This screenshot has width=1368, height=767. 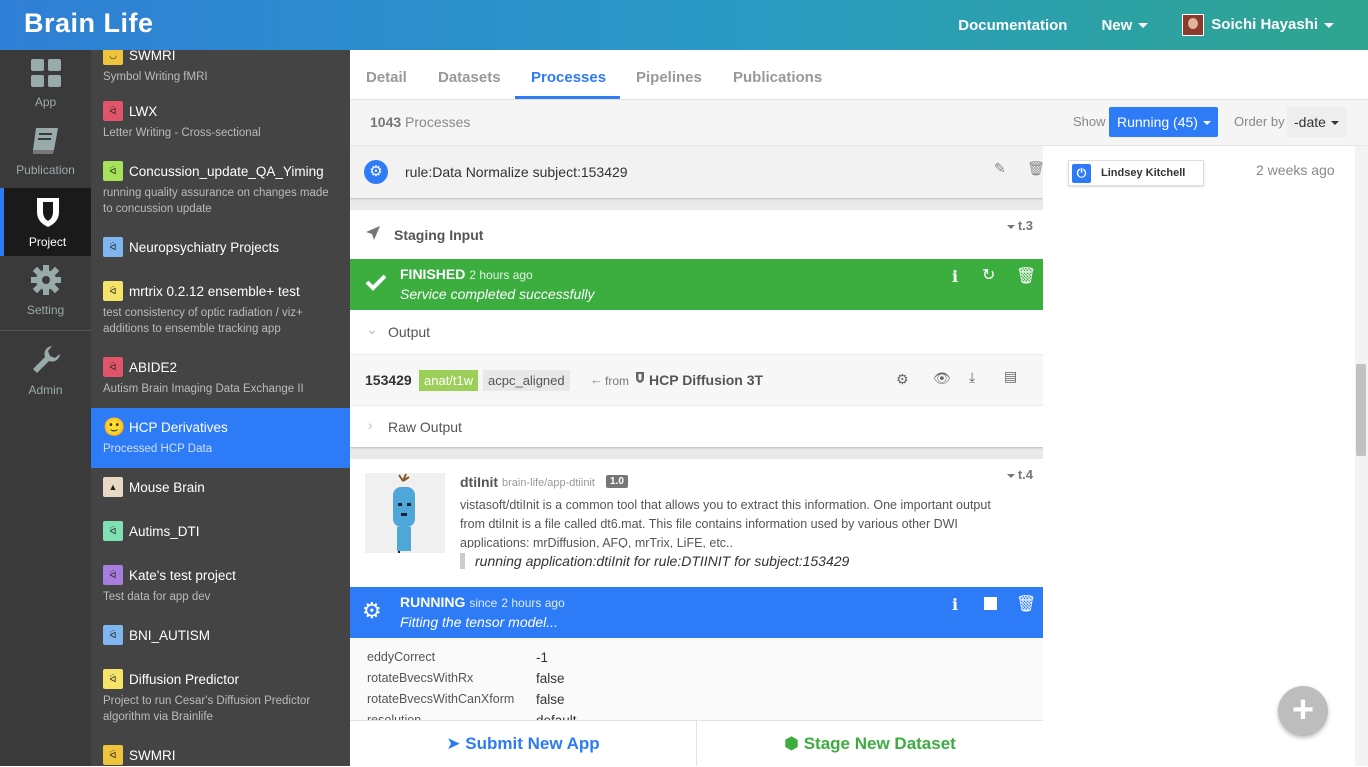 I want to click on project-desc: Symbol Writing fMRI, so click(x=155, y=77).